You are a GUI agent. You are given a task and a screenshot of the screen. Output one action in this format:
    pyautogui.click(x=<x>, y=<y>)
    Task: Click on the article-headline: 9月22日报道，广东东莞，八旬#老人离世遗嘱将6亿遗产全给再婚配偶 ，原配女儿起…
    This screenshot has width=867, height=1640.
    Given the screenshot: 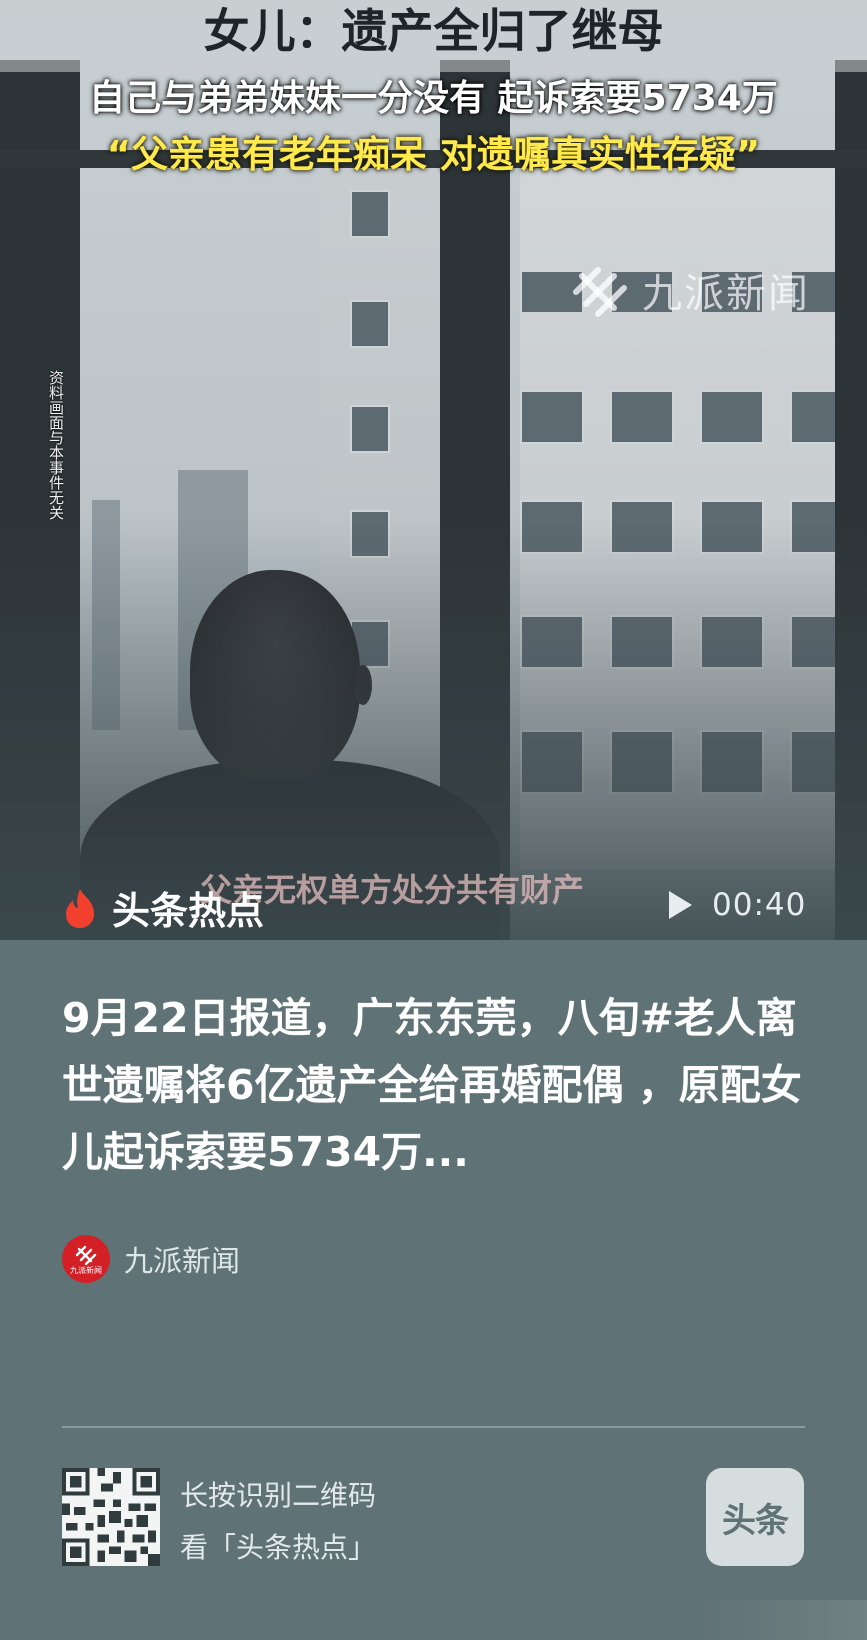 What is the action you would take?
    pyautogui.click(x=432, y=1085)
    